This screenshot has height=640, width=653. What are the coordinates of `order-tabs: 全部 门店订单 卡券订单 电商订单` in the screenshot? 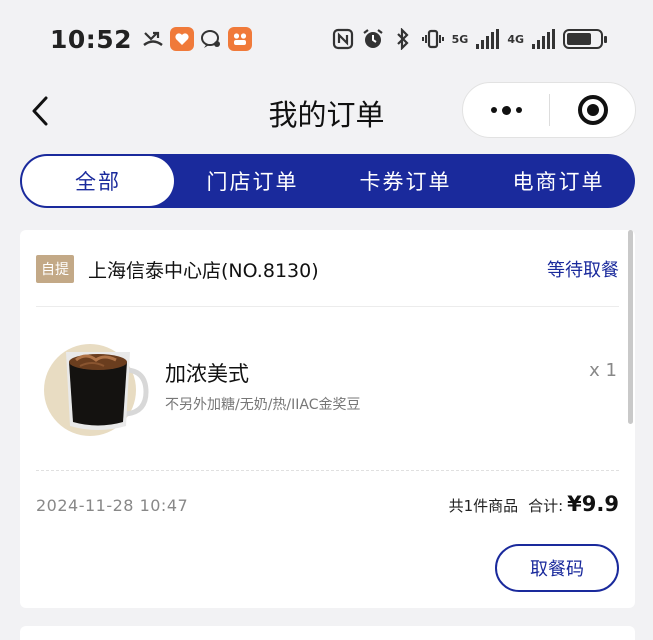 It's located at (327, 181).